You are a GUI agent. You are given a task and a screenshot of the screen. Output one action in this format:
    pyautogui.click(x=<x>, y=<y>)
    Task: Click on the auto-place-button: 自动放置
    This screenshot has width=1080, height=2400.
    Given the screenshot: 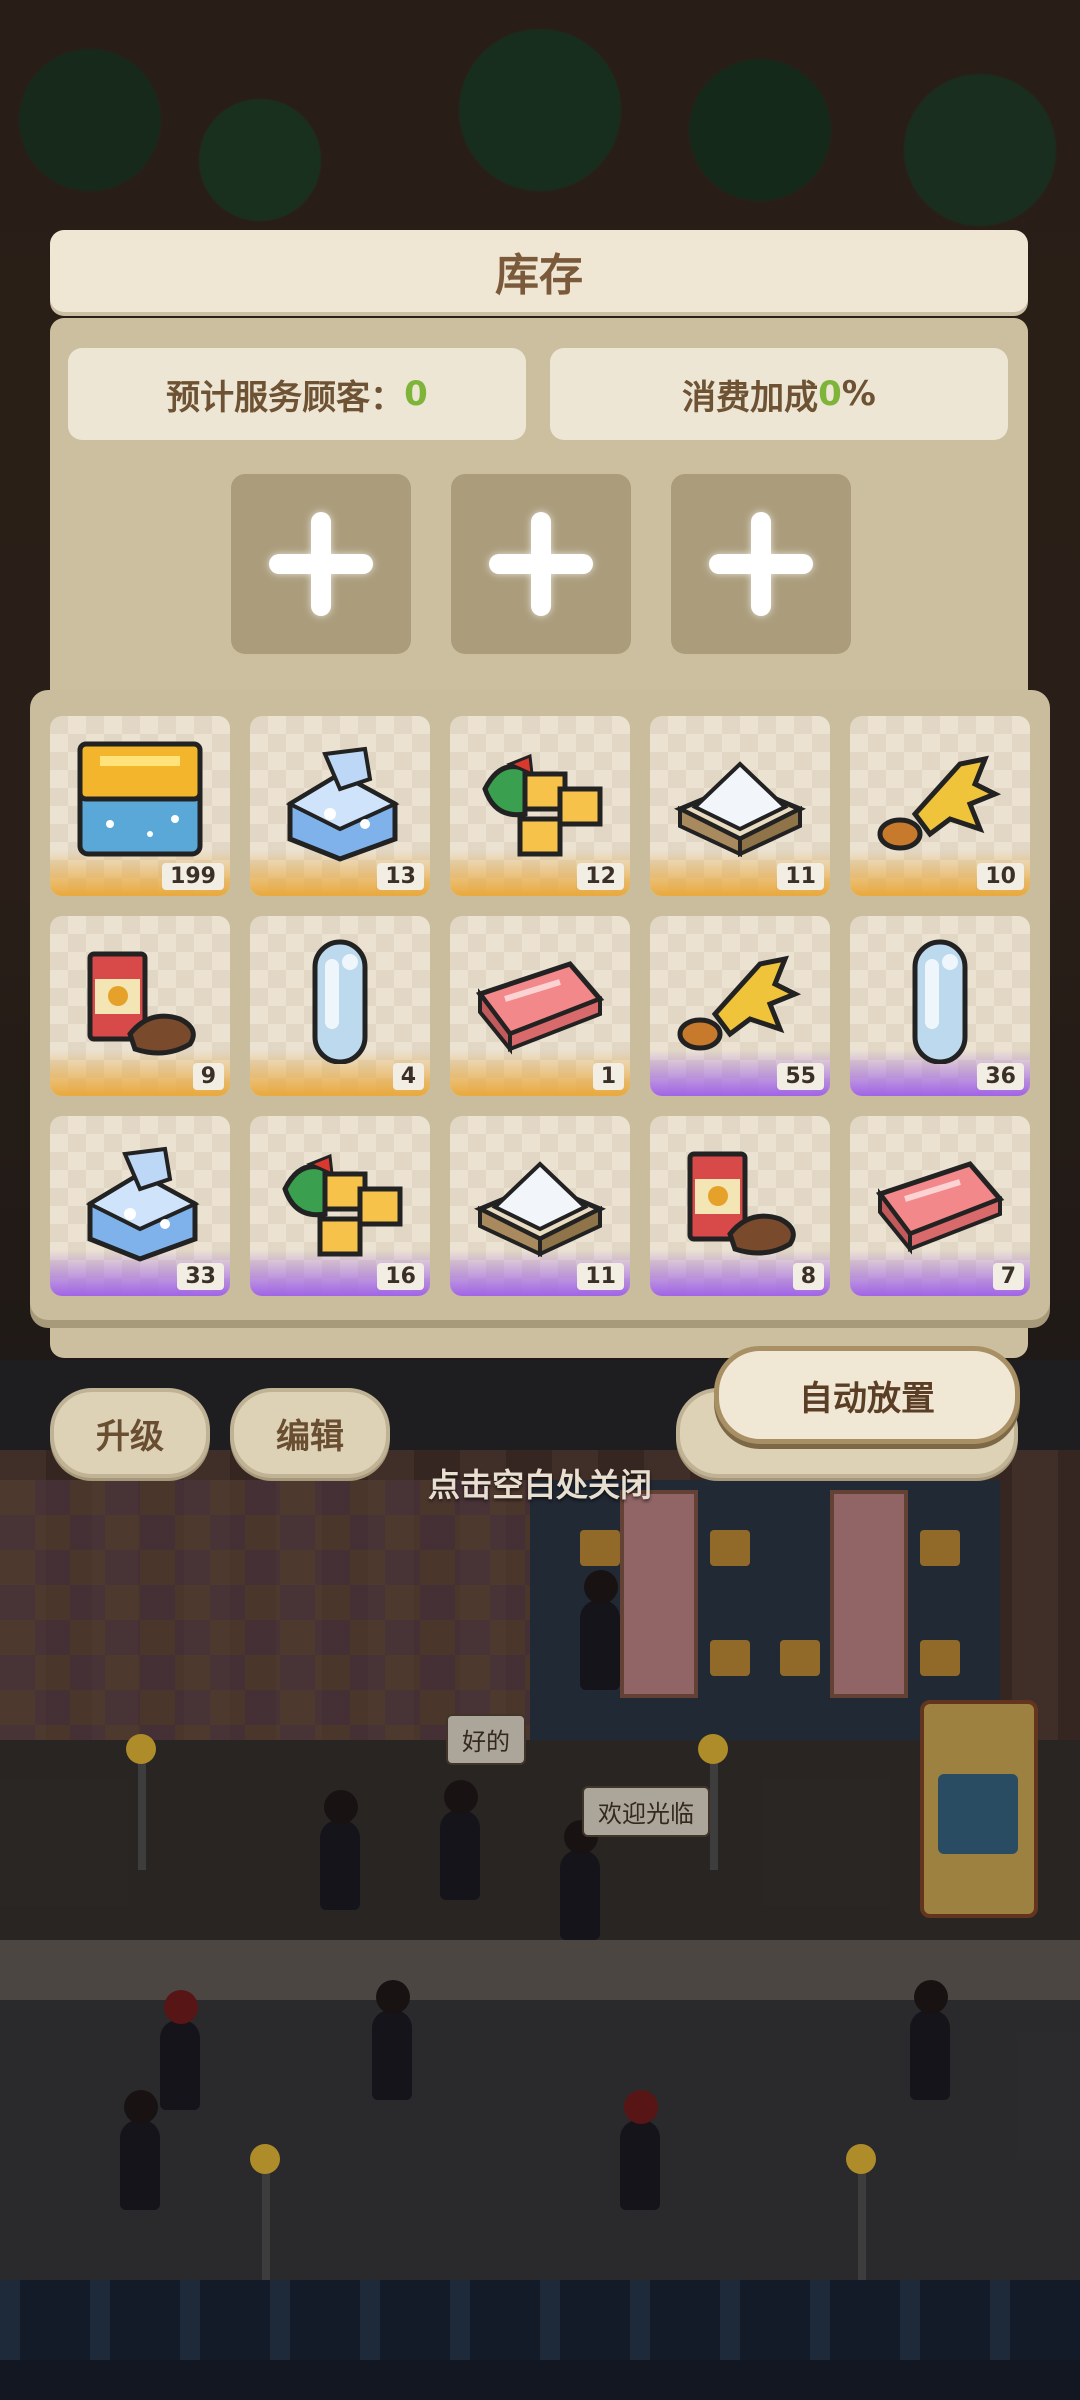 What is the action you would take?
    pyautogui.click(x=867, y=1395)
    